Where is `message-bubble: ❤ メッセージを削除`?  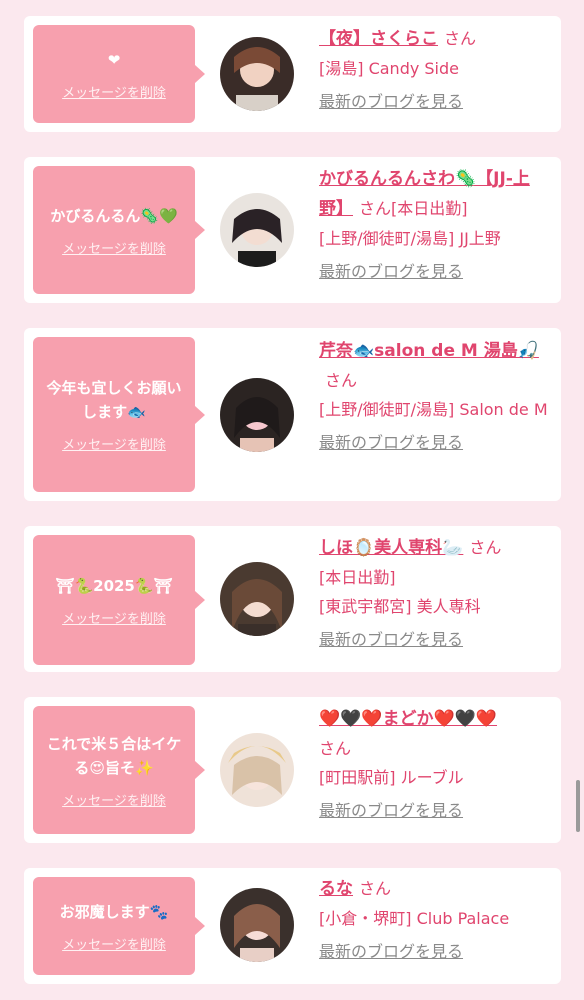
message-bubble: ❤ メッセージを削除 is located at coordinates (119, 74).